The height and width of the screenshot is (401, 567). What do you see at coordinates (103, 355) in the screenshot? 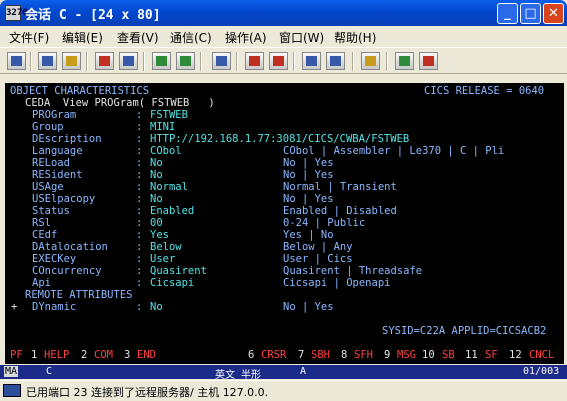
I see `pf2-com: COM` at bounding box center [103, 355].